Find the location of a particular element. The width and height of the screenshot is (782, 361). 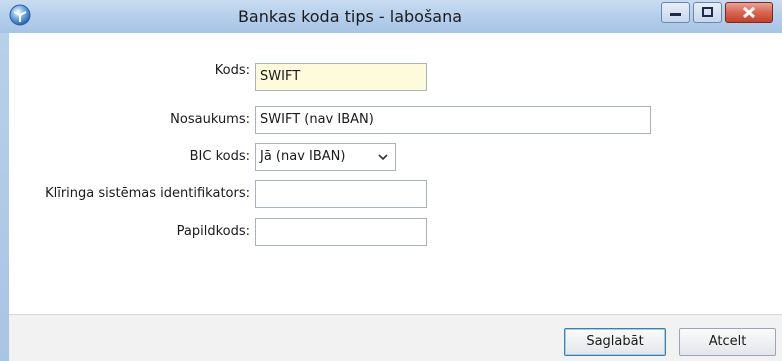

title-bar: Bankas koda tips - labošana is located at coordinates (391, 16).